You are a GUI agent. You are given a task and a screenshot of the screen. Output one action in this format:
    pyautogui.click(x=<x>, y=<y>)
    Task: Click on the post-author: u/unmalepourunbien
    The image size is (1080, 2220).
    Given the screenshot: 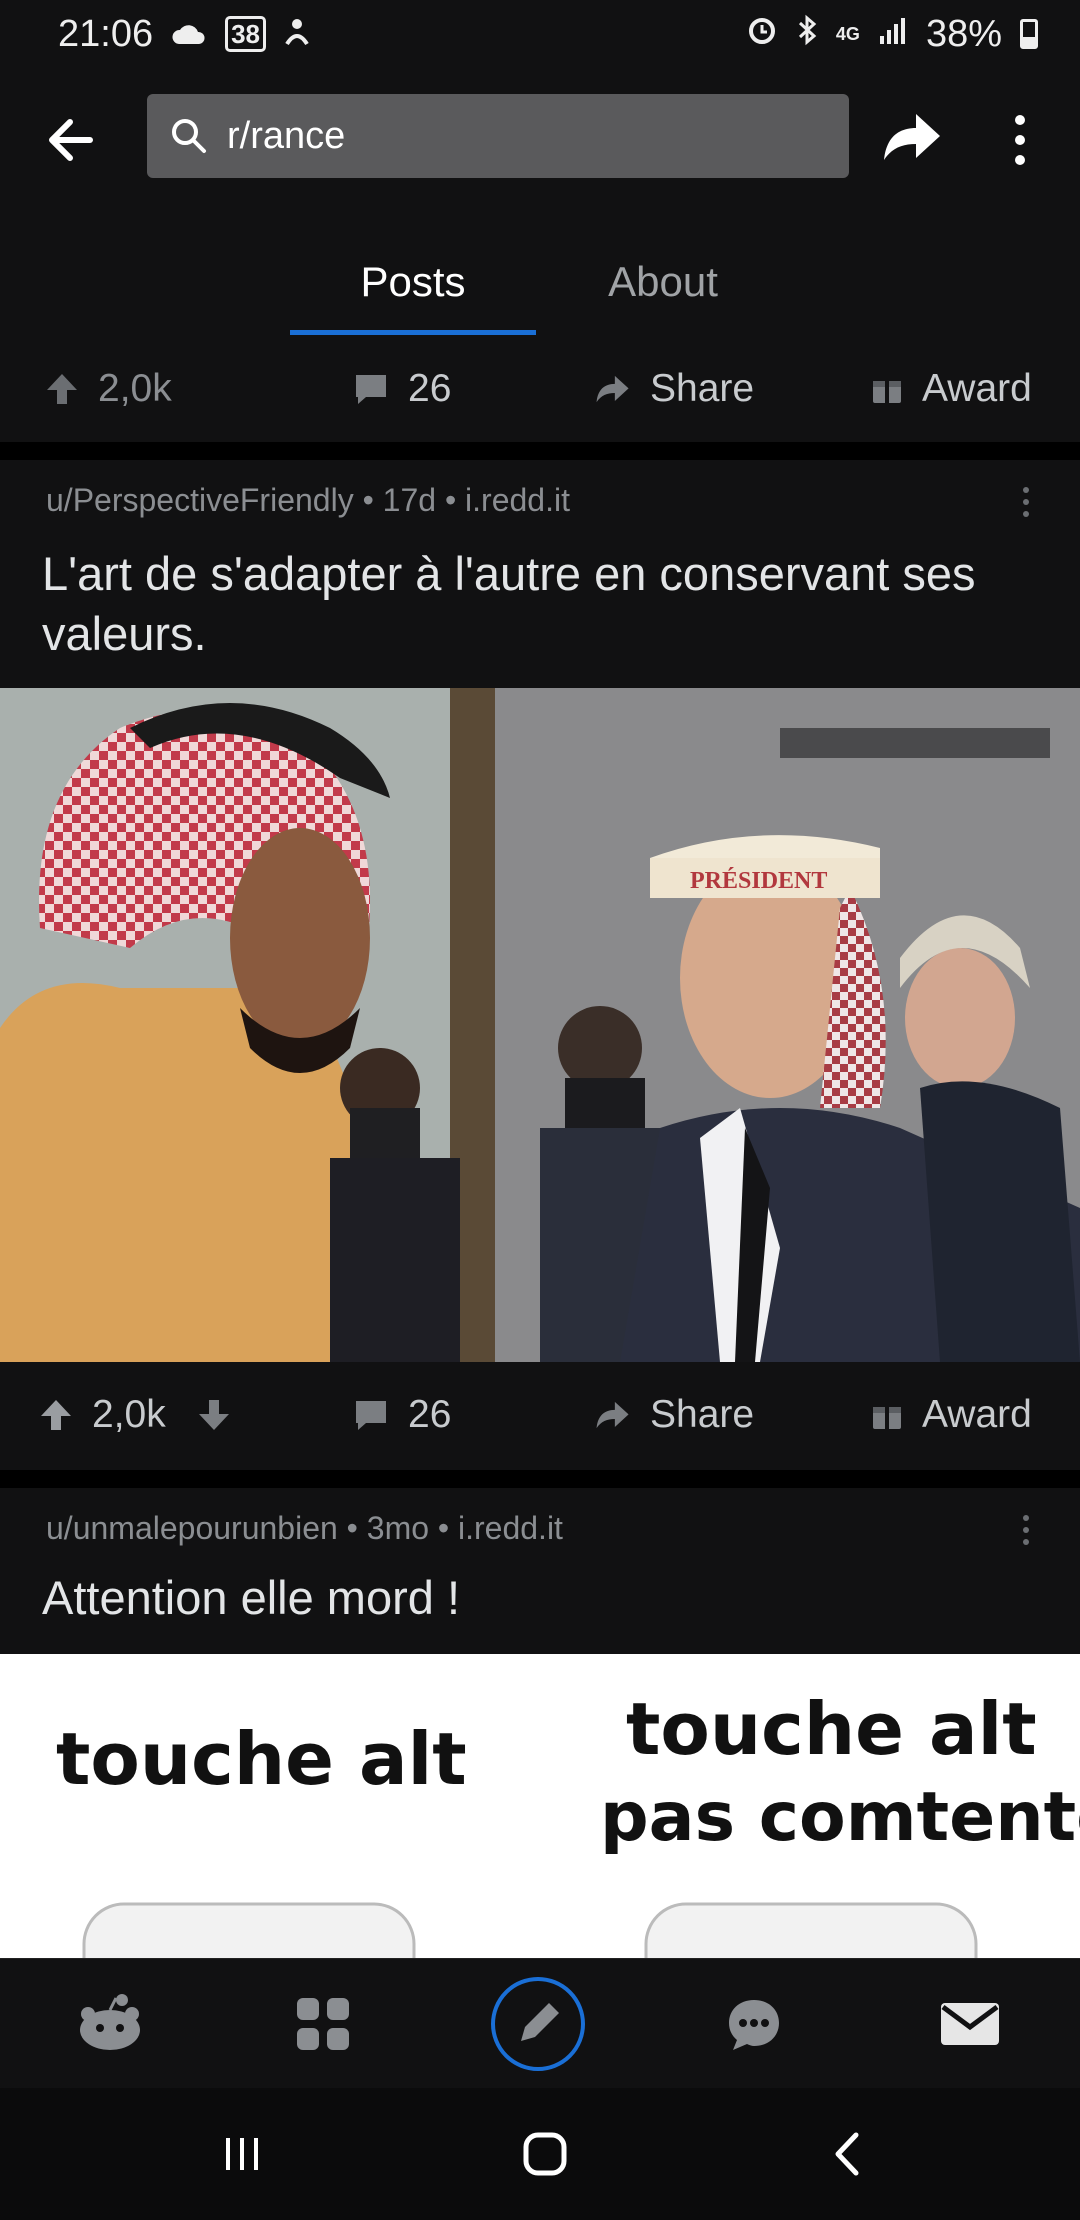 What is the action you would take?
    pyautogui.click(x=192, y=1528)
    